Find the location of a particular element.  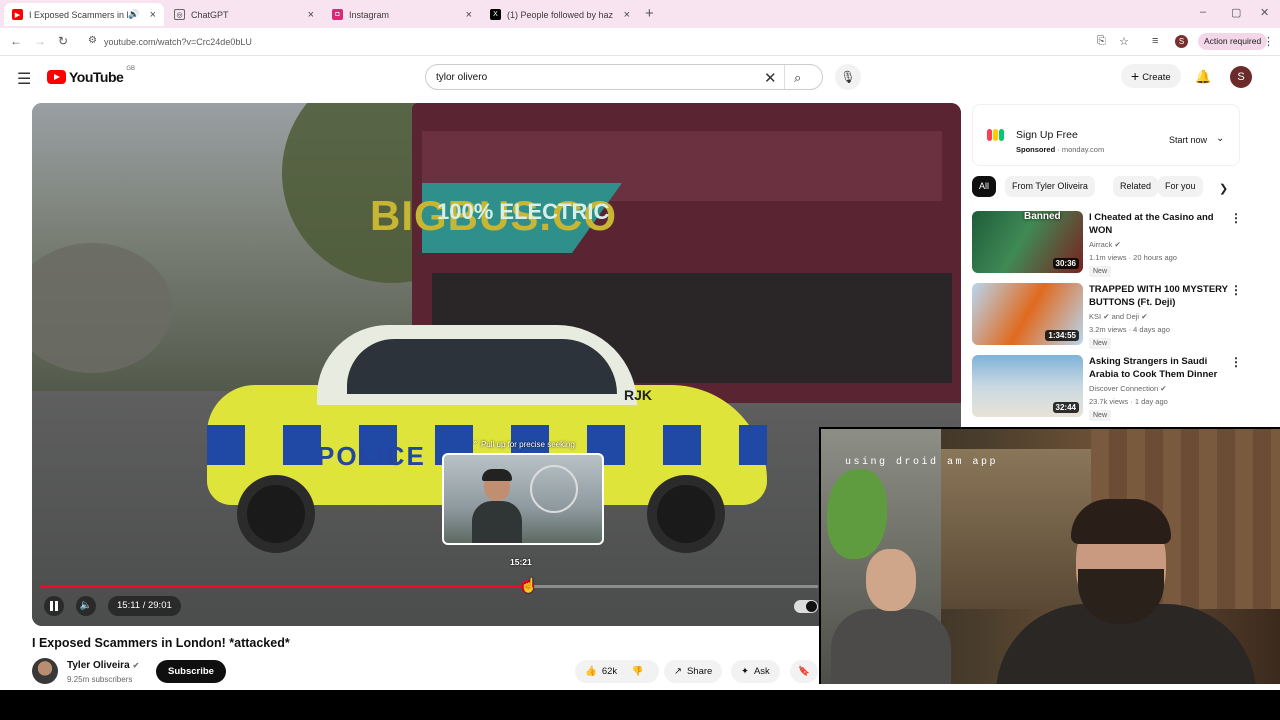

create-button: + Create is located at coordinates (1151, 76).